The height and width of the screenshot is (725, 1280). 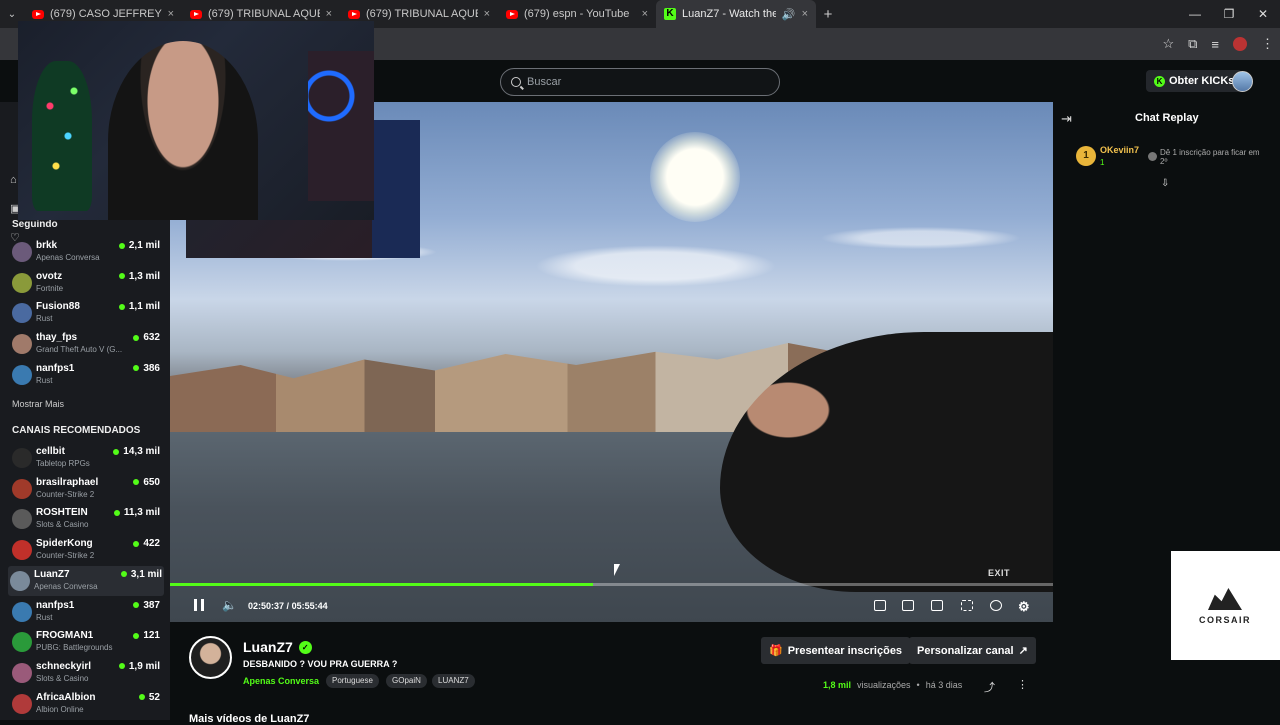 What do you see at coordinates (86, 283) in the screenshot?
I see `sidebar-channel-item: ovotz Fortnite 1,3 mil` at bounding box center [86, 283].